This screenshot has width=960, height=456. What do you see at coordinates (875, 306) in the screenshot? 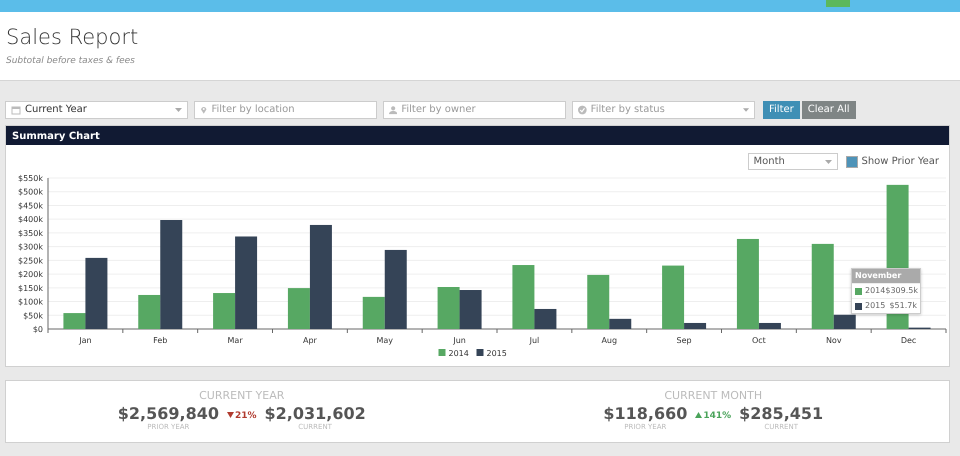
I see `tooltip-label: 2015` at bounding box center [875, 306].